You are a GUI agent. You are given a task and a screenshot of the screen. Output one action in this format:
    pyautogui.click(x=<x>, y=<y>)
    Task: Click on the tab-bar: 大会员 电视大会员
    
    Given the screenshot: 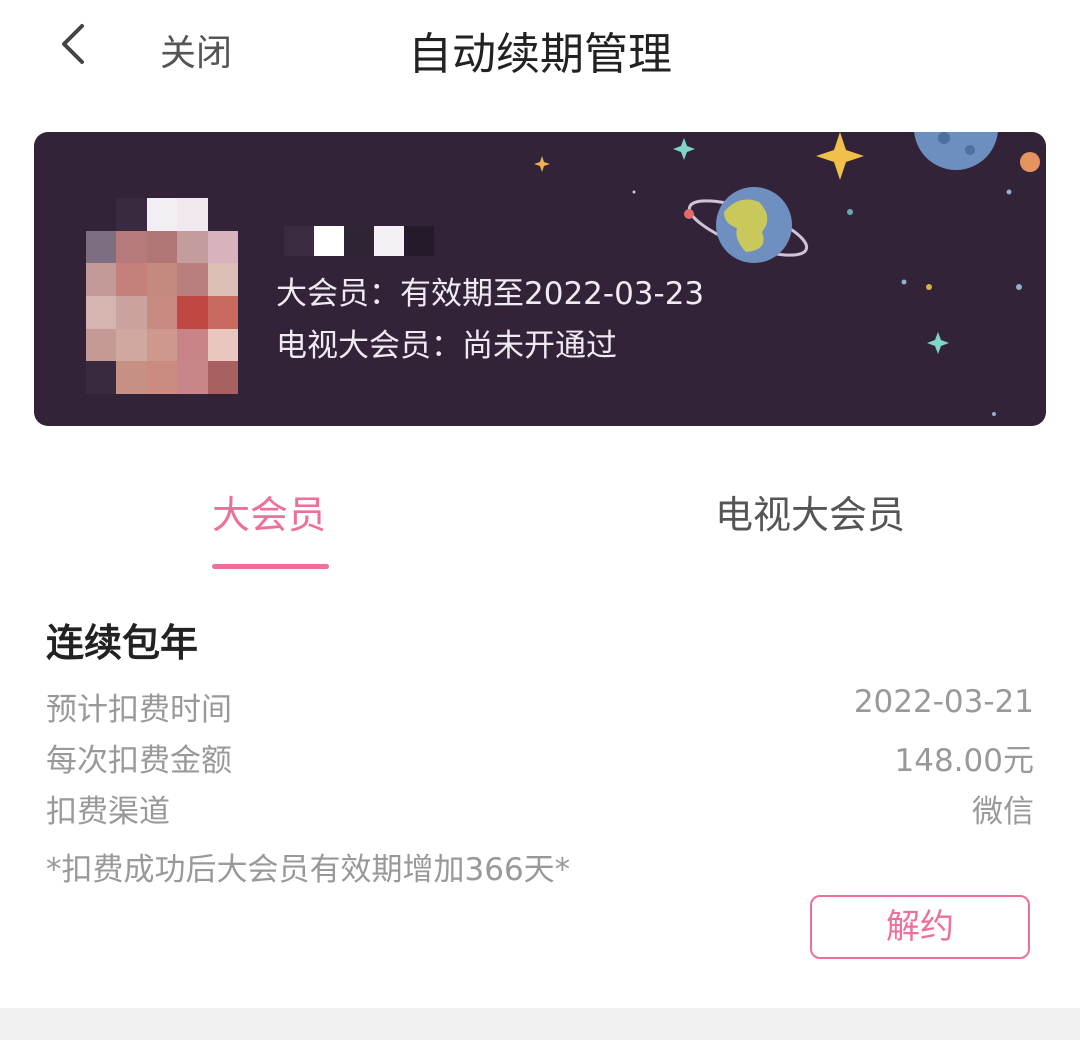 What is the action you would take?
    pyautogui.click(x=540, y=525)
    